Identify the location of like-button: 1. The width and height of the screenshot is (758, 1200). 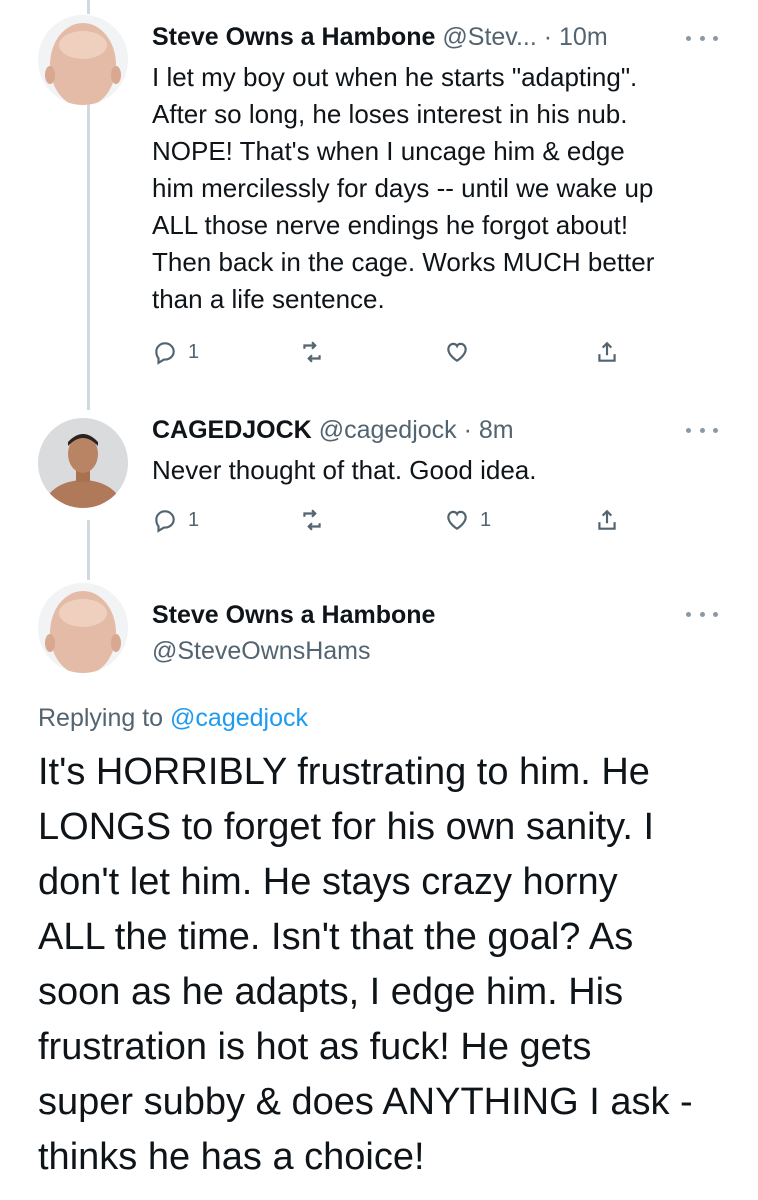
(467, 520).